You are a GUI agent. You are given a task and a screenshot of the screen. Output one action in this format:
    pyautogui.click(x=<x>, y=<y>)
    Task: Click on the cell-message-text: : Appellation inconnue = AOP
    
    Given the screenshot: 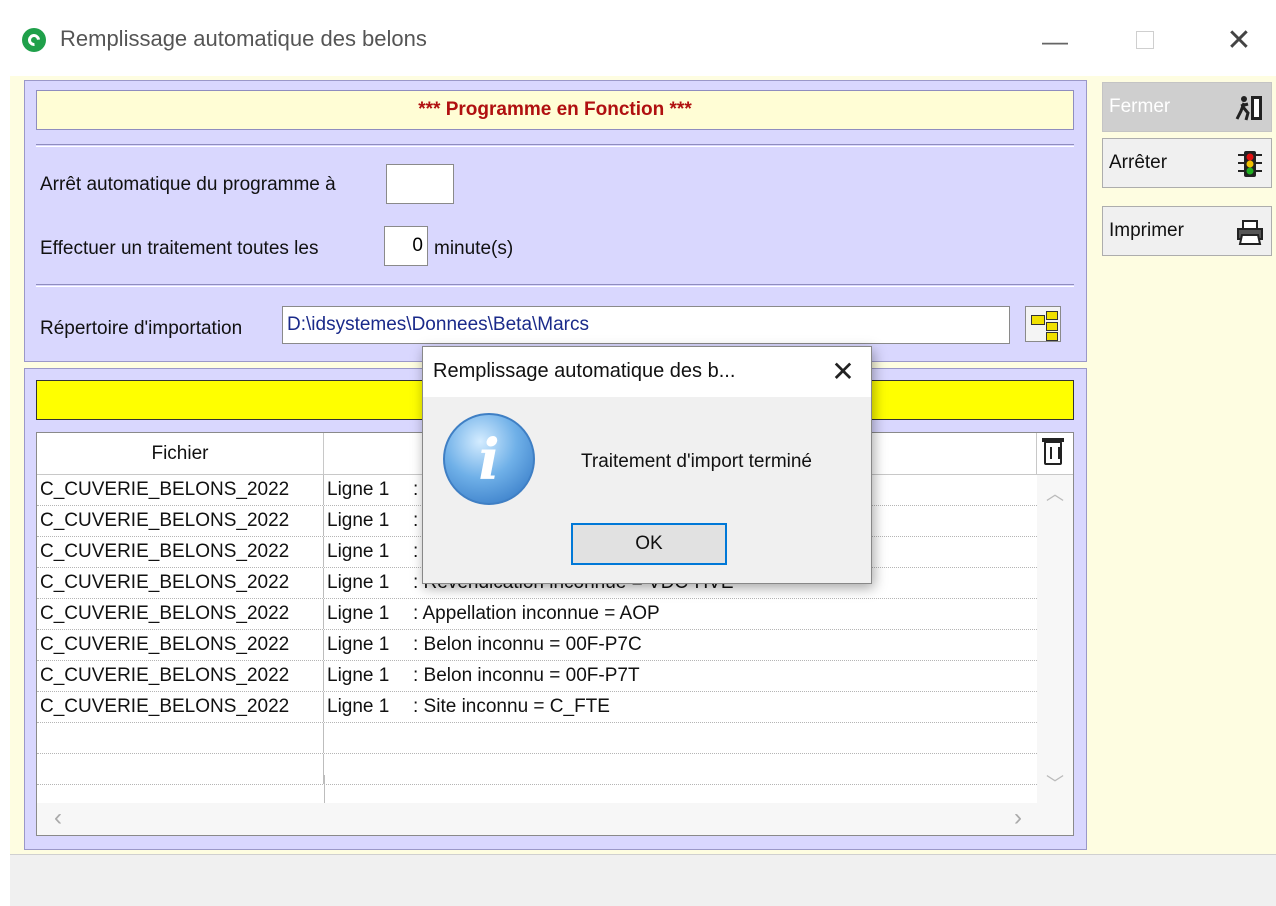 What is the action you would take?
    pyautogui.click(x=536, y=613)
    